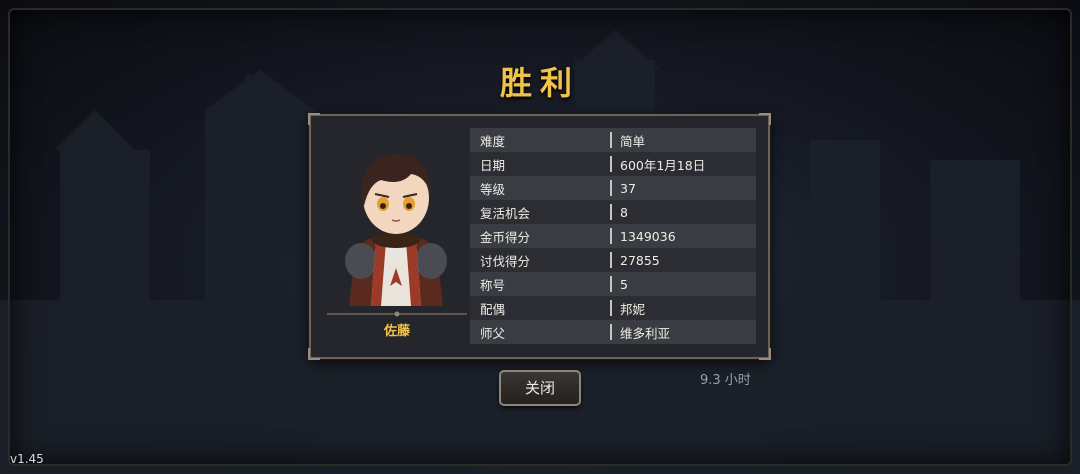 Image resolution: width=1080 pixels, height=474 pixels. I want to click on stat-value: 邦妮, so click(633, 309).